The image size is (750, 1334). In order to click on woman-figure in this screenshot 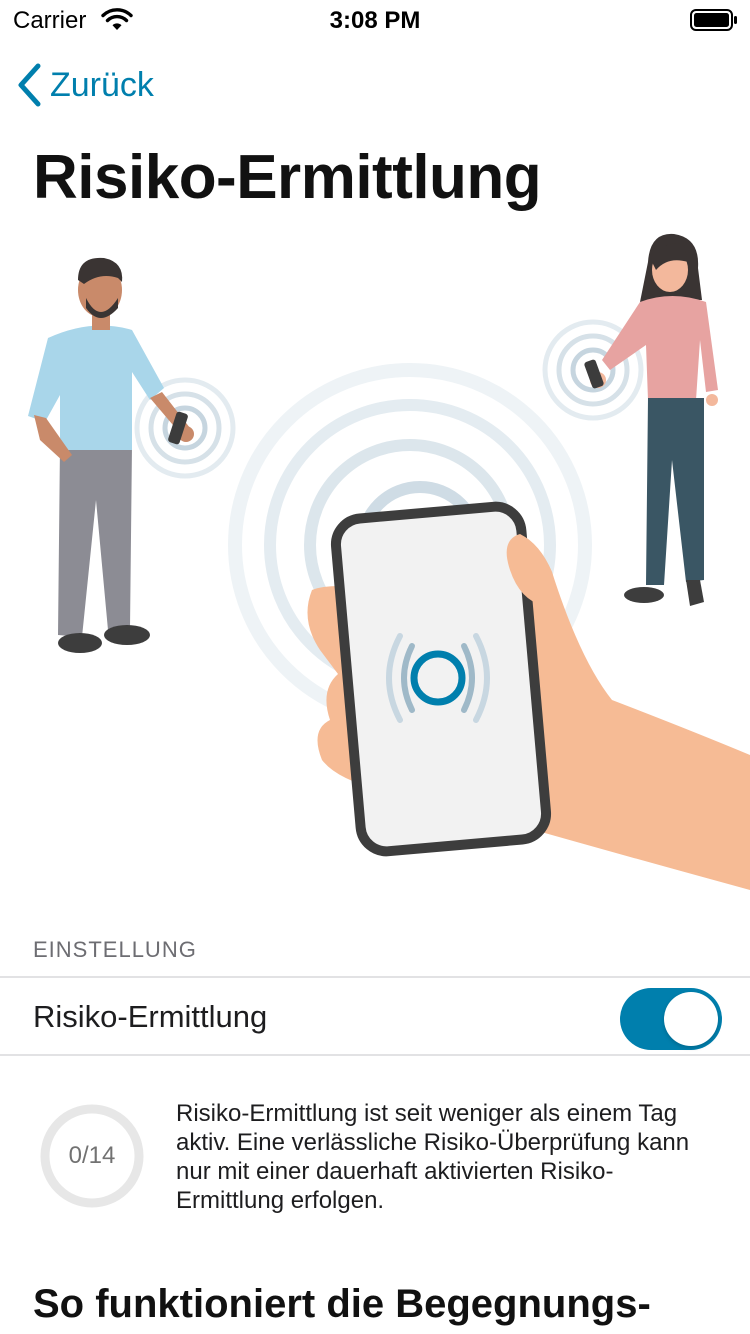, I will do `click(651, 419)`.